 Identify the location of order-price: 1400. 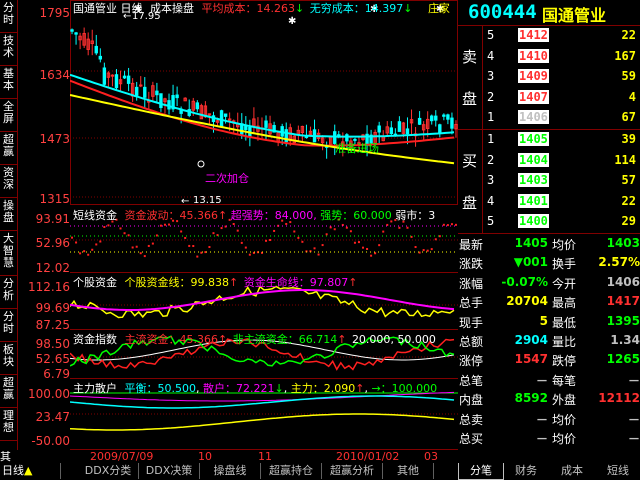
(533, 221).